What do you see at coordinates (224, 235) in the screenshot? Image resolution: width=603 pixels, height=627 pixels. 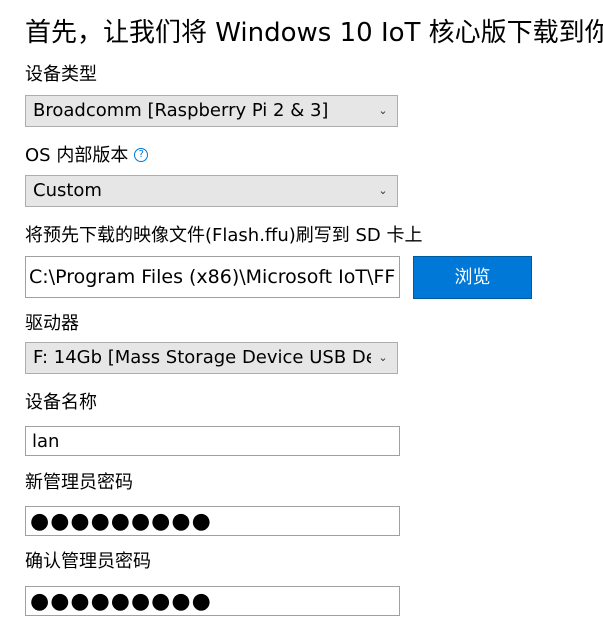 I see `flash-image-label: 将预先下载的映像文件(Flash.ffu)刷写到 SD 卡上` at bounding box center [224, 235].